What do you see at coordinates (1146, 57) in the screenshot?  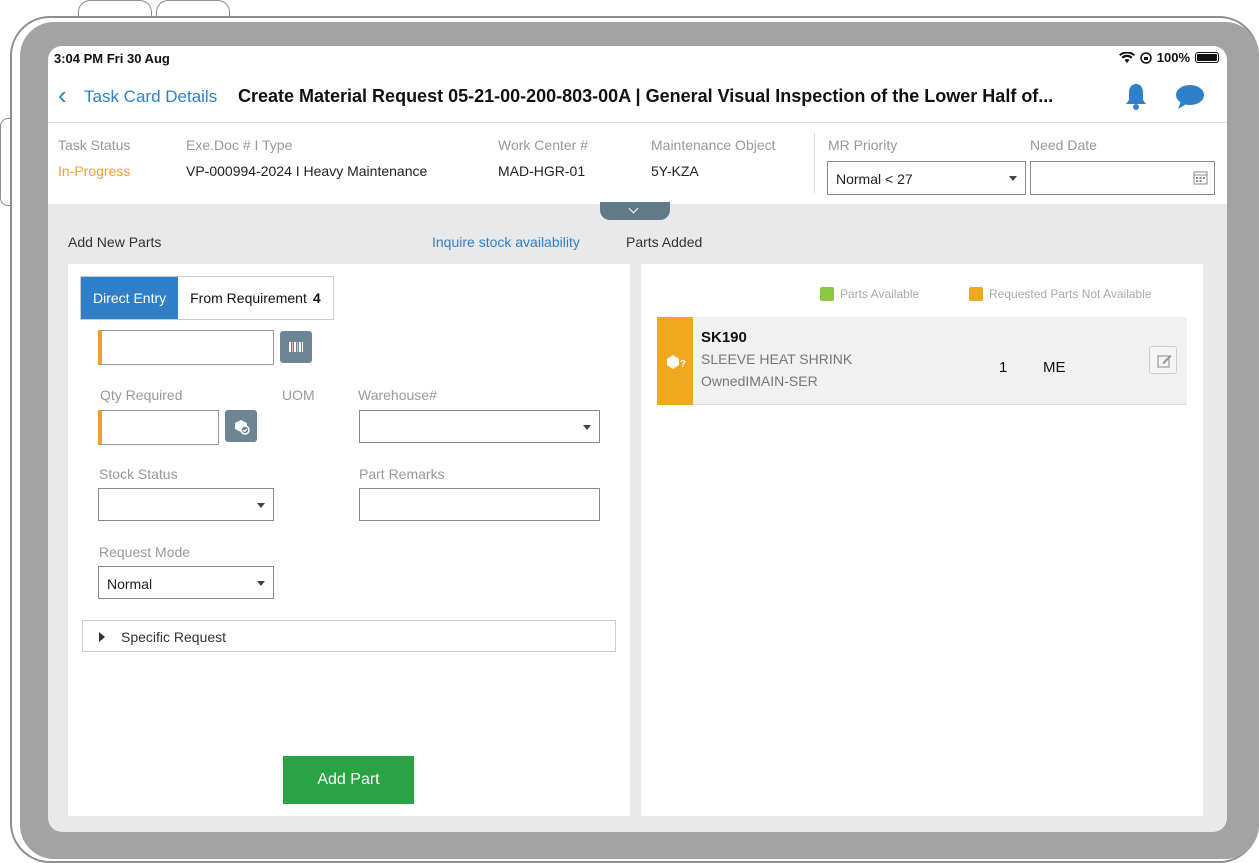 I see `orientation-lock-icon` at bounding box center [1146, 57].